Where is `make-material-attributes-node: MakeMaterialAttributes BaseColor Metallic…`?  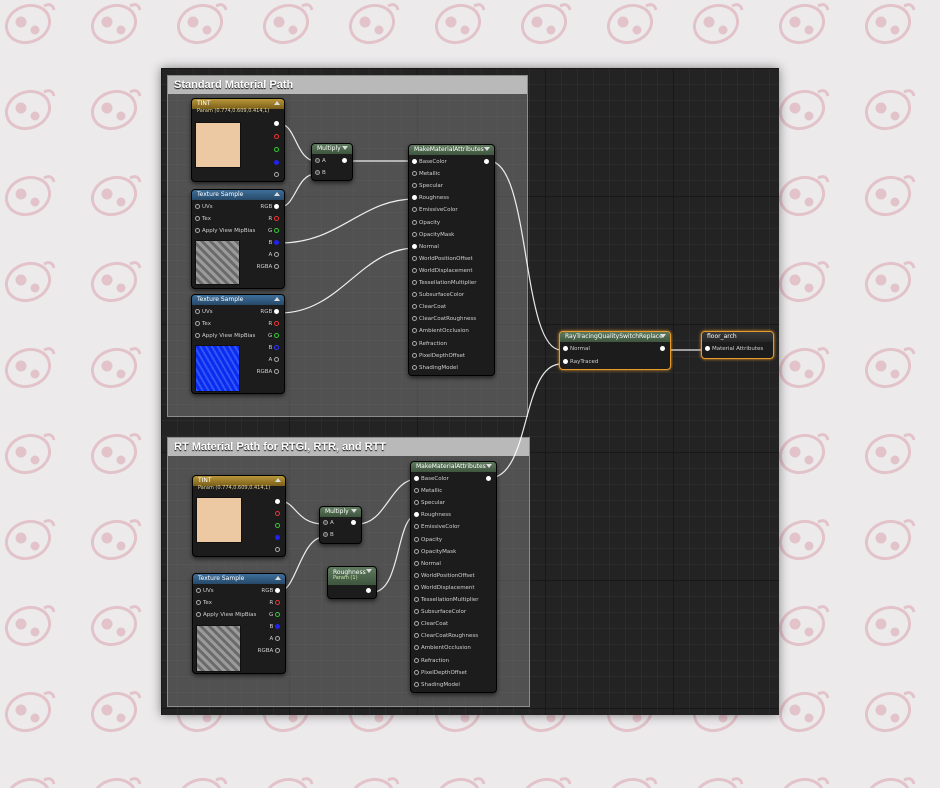
make-material-attributes-node: MakeMaterialAttributes BaseColor Metallic… is located at coordinates (453, 577).